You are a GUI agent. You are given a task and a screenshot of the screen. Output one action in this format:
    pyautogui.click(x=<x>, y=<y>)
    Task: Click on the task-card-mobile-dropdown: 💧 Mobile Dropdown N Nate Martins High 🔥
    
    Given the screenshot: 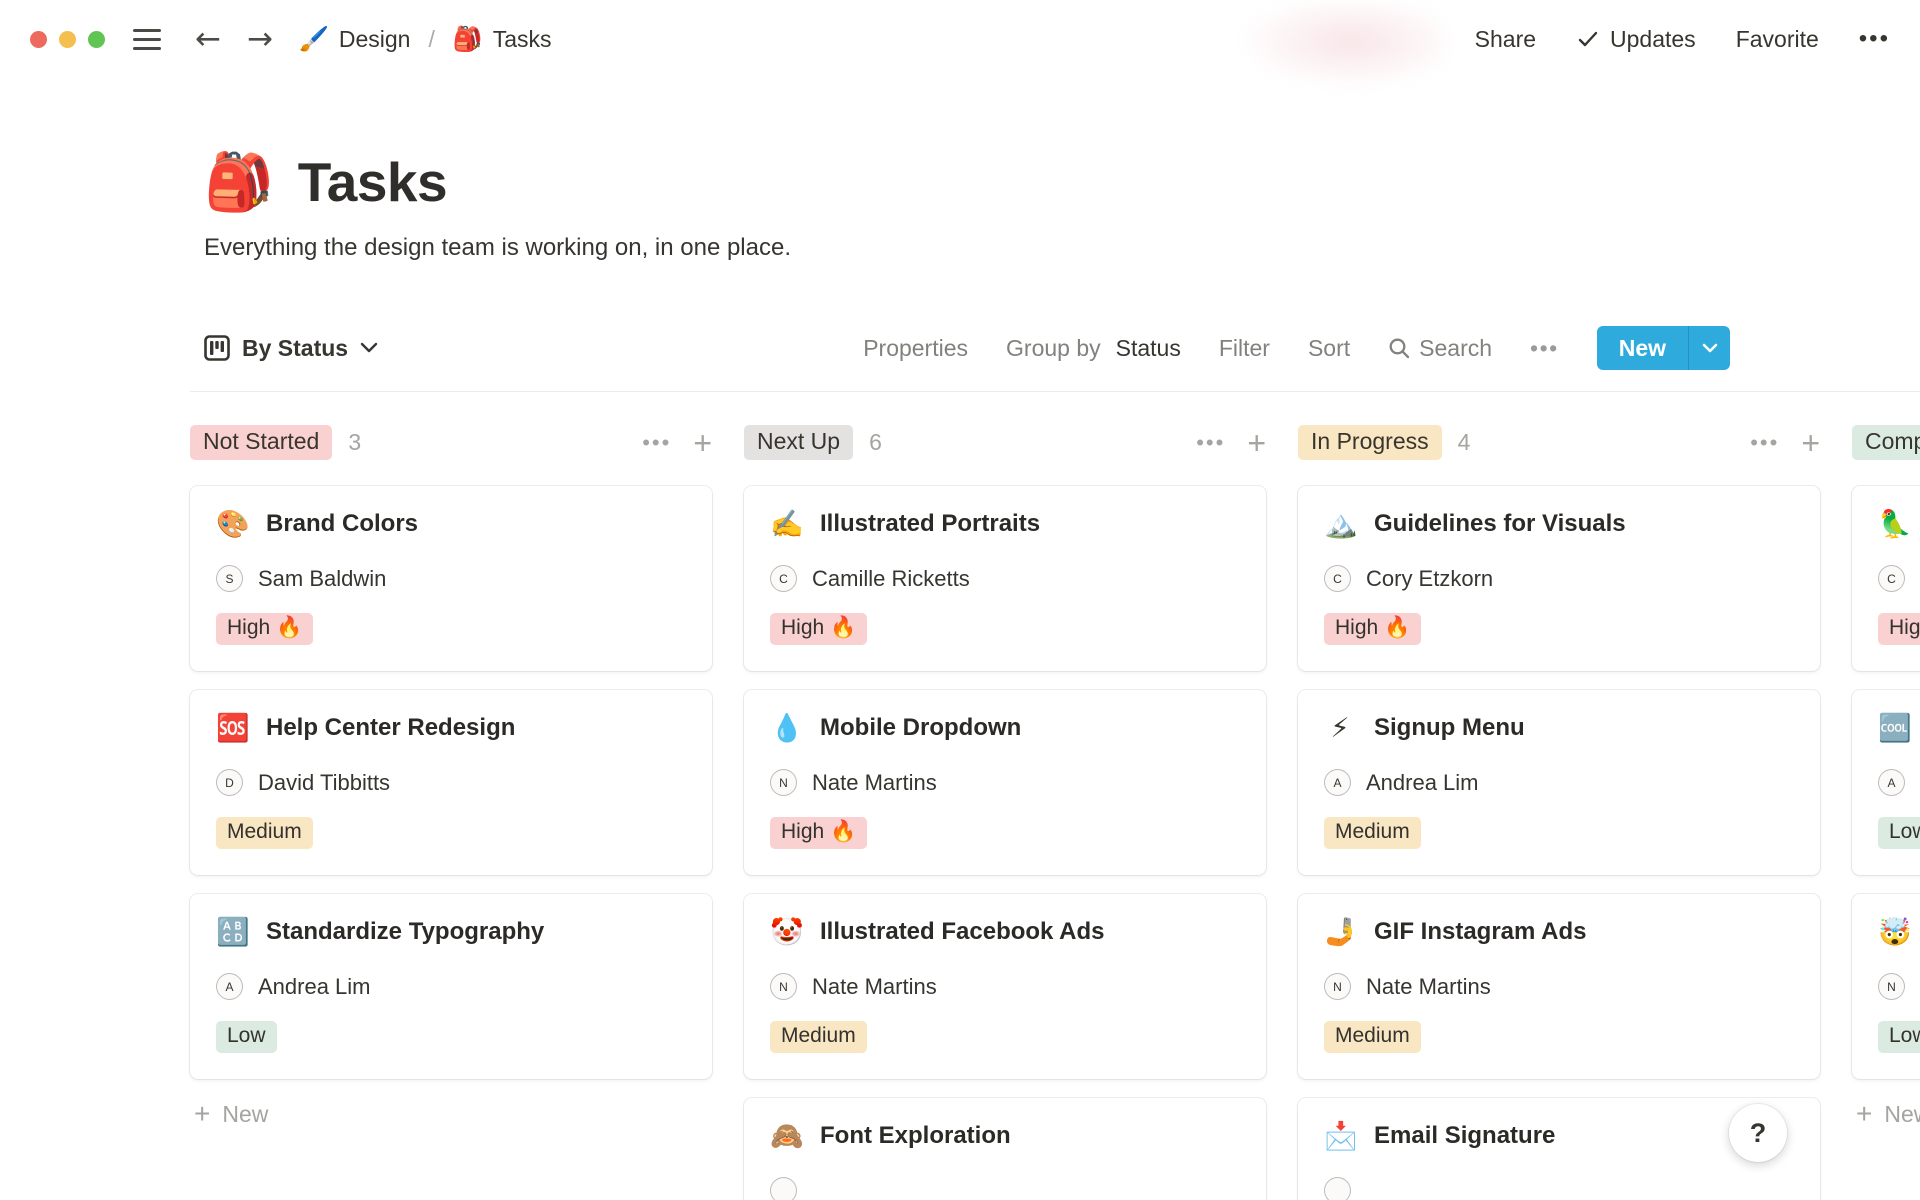 What is the action you would take?
    pyautogui.click(x=1005, y=782)
    